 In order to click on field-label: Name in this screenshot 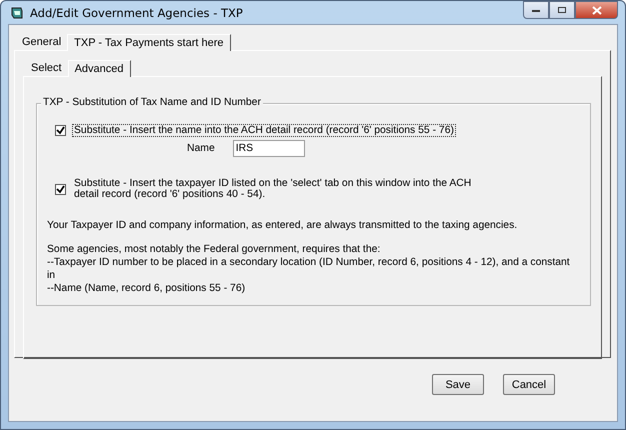, I will do `click(201, 148)`.